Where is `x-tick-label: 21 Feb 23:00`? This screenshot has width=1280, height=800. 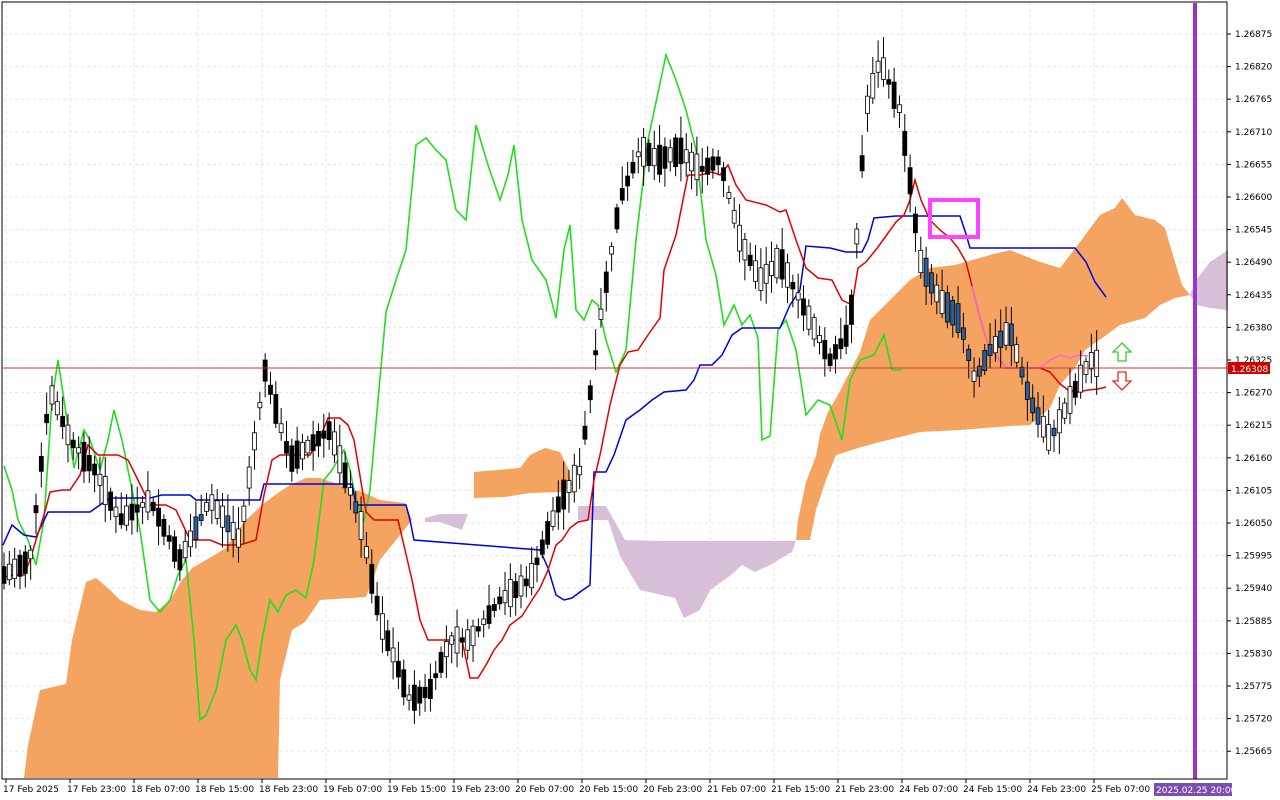 x-tick-label: 21 Feb 23:00 is located at coordinates (864, 790).